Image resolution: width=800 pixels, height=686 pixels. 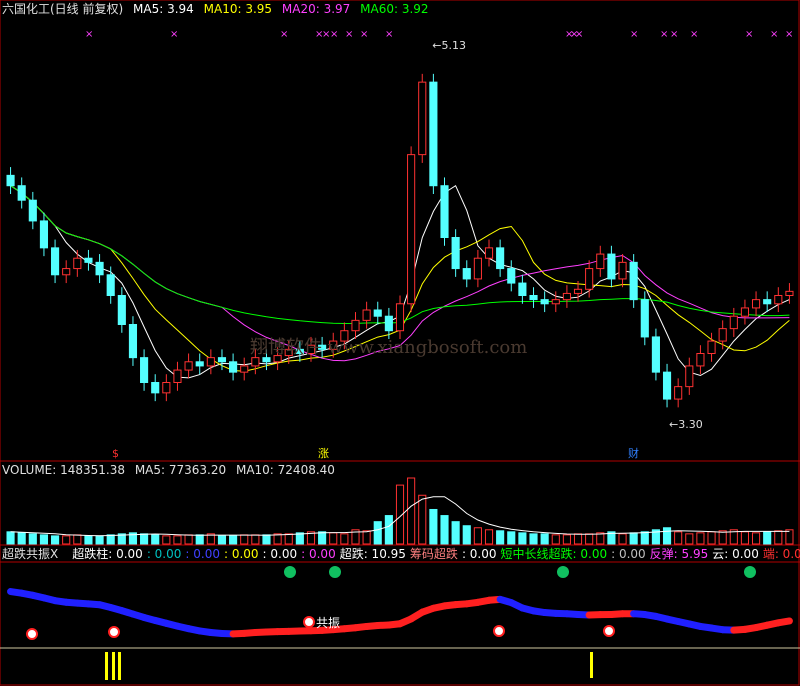 What do you see at coordinates (63, 9) in the screenshot?
I see `stock-title: 六国化工(日线 前复权)` at bounding box center [63, 9].